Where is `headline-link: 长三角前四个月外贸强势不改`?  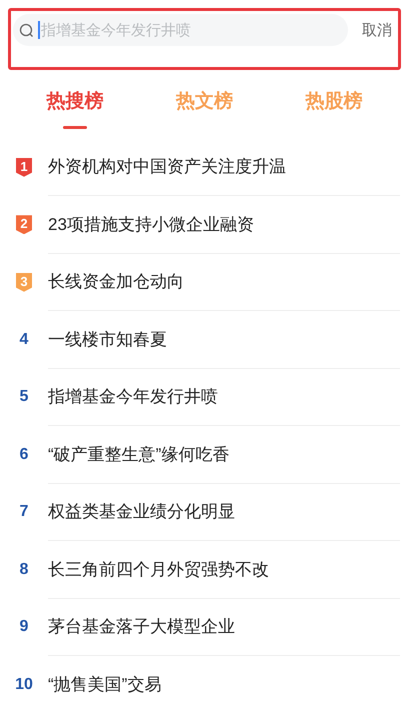 headline-link: 长三角前四个月外贸强势不改 is located at coordinates (158, 569).